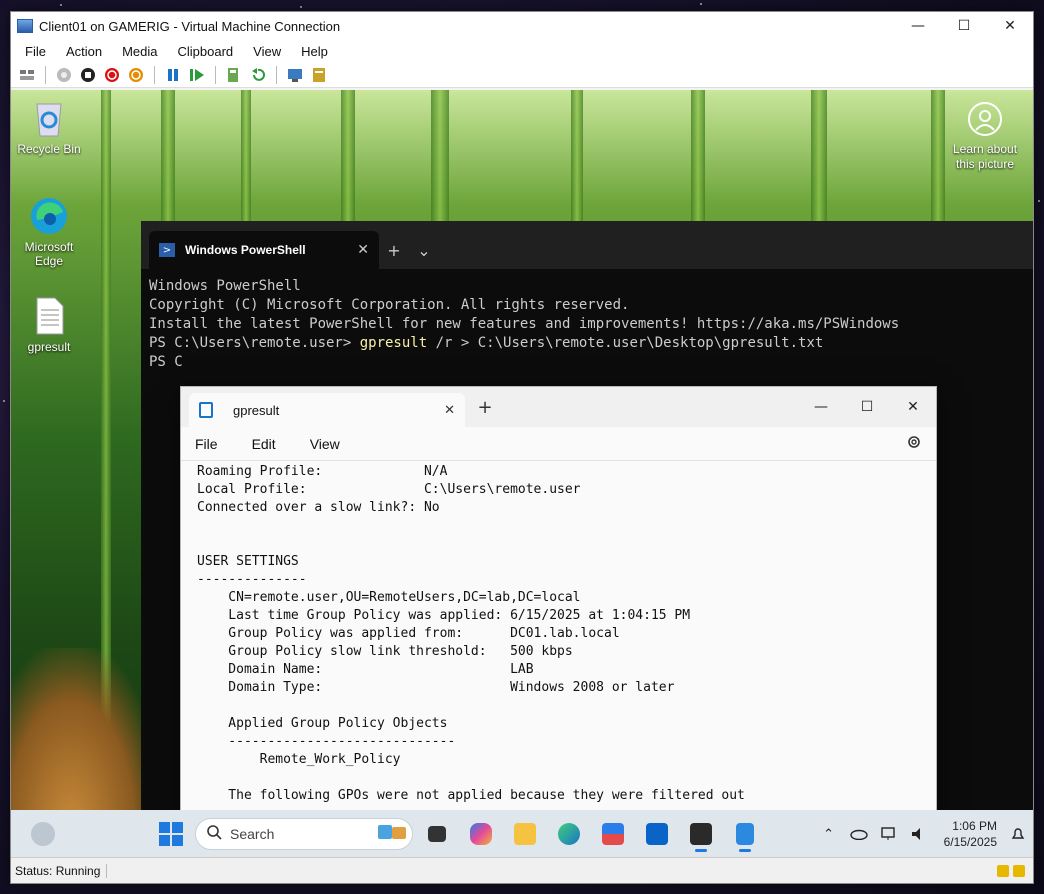 The image size is (1044, 894). I want to click on ctrl-alt-del-icon, so click(27, 75).